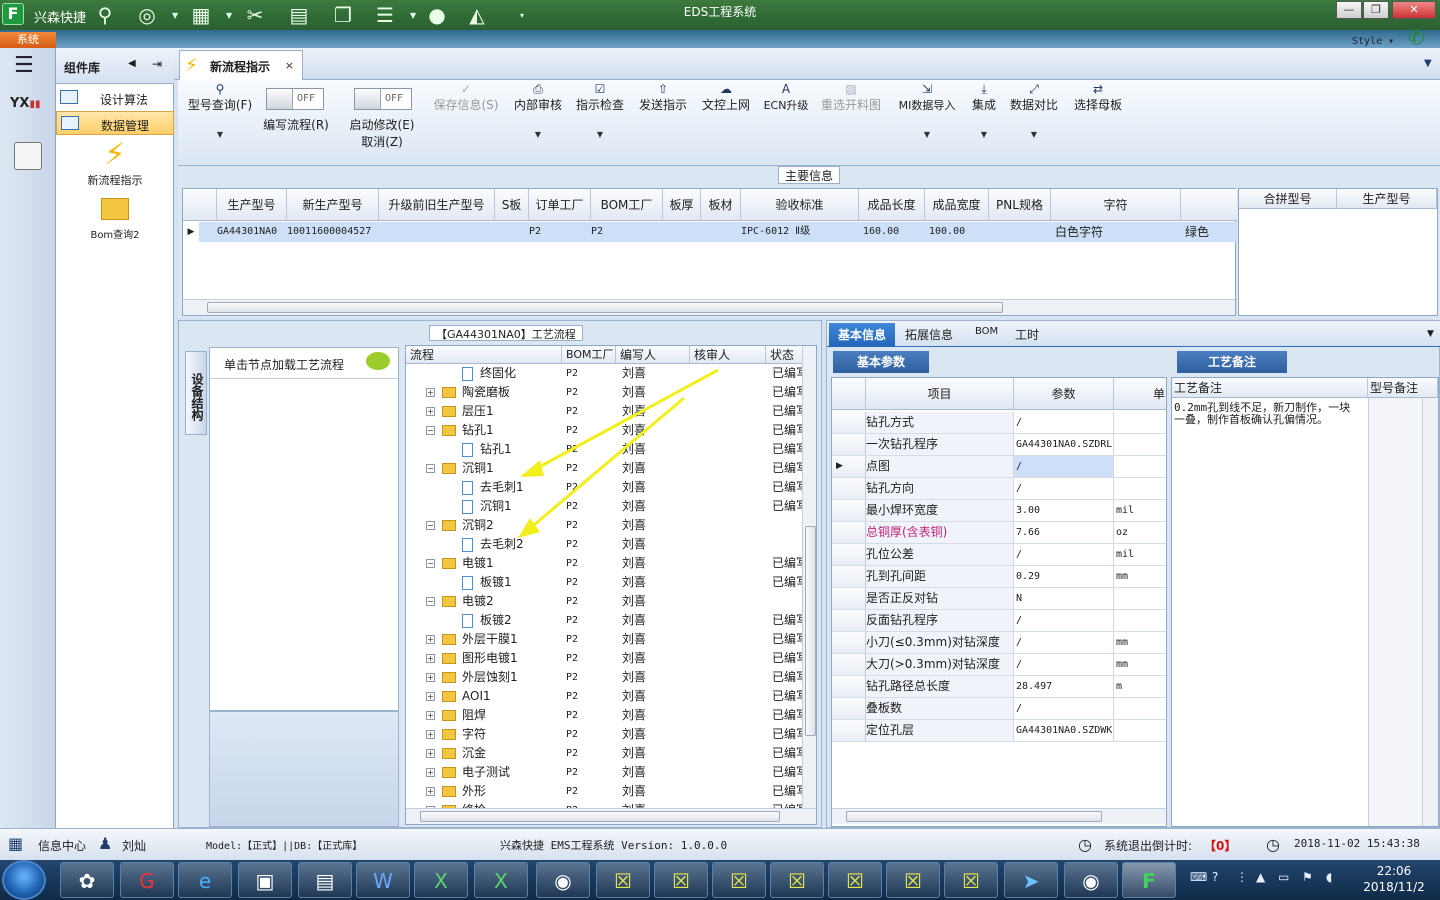 This screenshot has height=900, width=1440. What do you see at coordinates (999, 445) in the screenshot?
I see `param-row: 一次钻孔程序 GA44301NA0.SZDRL` at bounding box center [999, 445].